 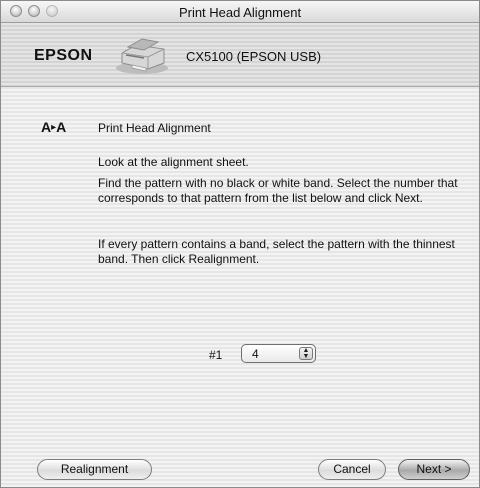 What do you see at coordinates (278, 353) in the screenshot?
I see `pattern-select: 4 ▲ ▼` at bounding box center [278, 353].